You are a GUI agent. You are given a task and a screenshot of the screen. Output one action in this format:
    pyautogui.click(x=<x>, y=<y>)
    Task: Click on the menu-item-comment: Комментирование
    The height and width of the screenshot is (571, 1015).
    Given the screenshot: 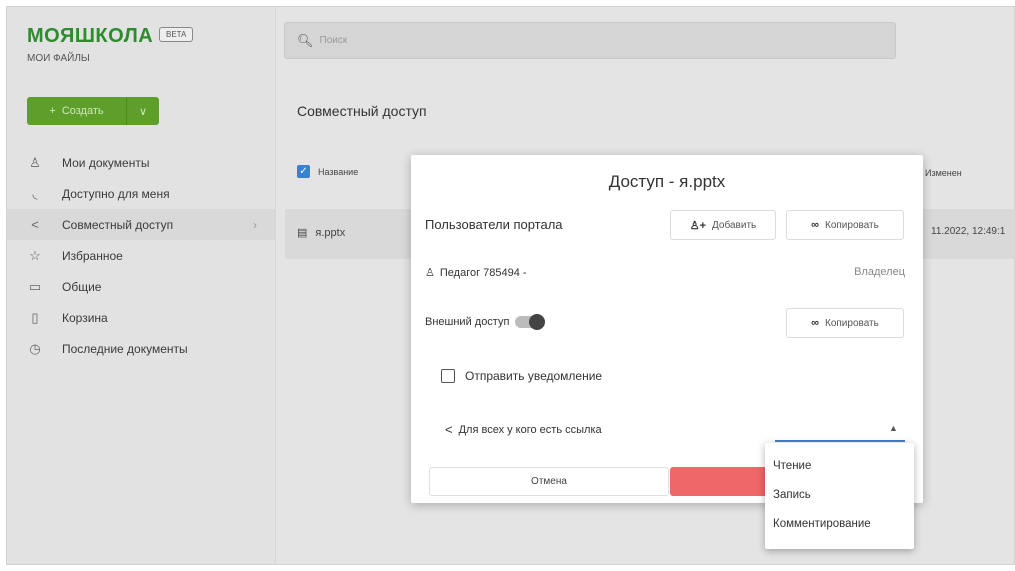 What is the action you would take?
    pyautogui.click(x=839, y=523)
    